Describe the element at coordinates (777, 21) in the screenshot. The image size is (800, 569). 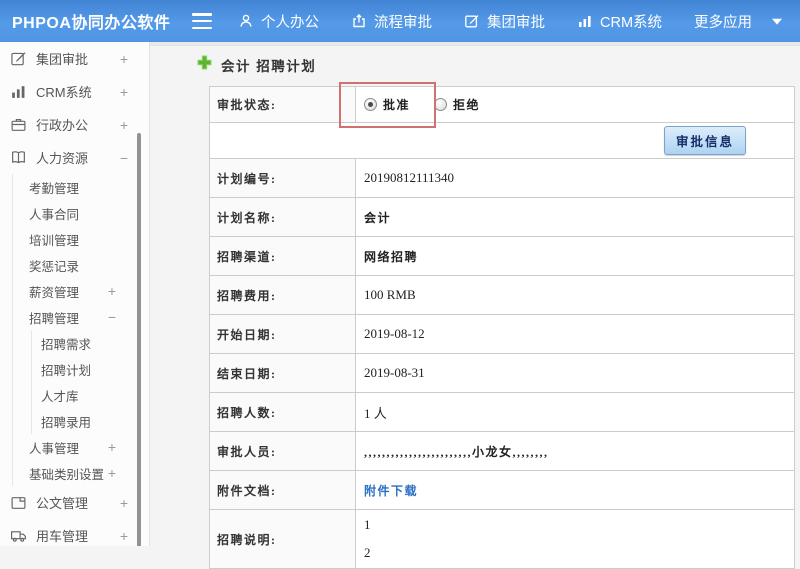
I see `caret-down-icon` at that location.